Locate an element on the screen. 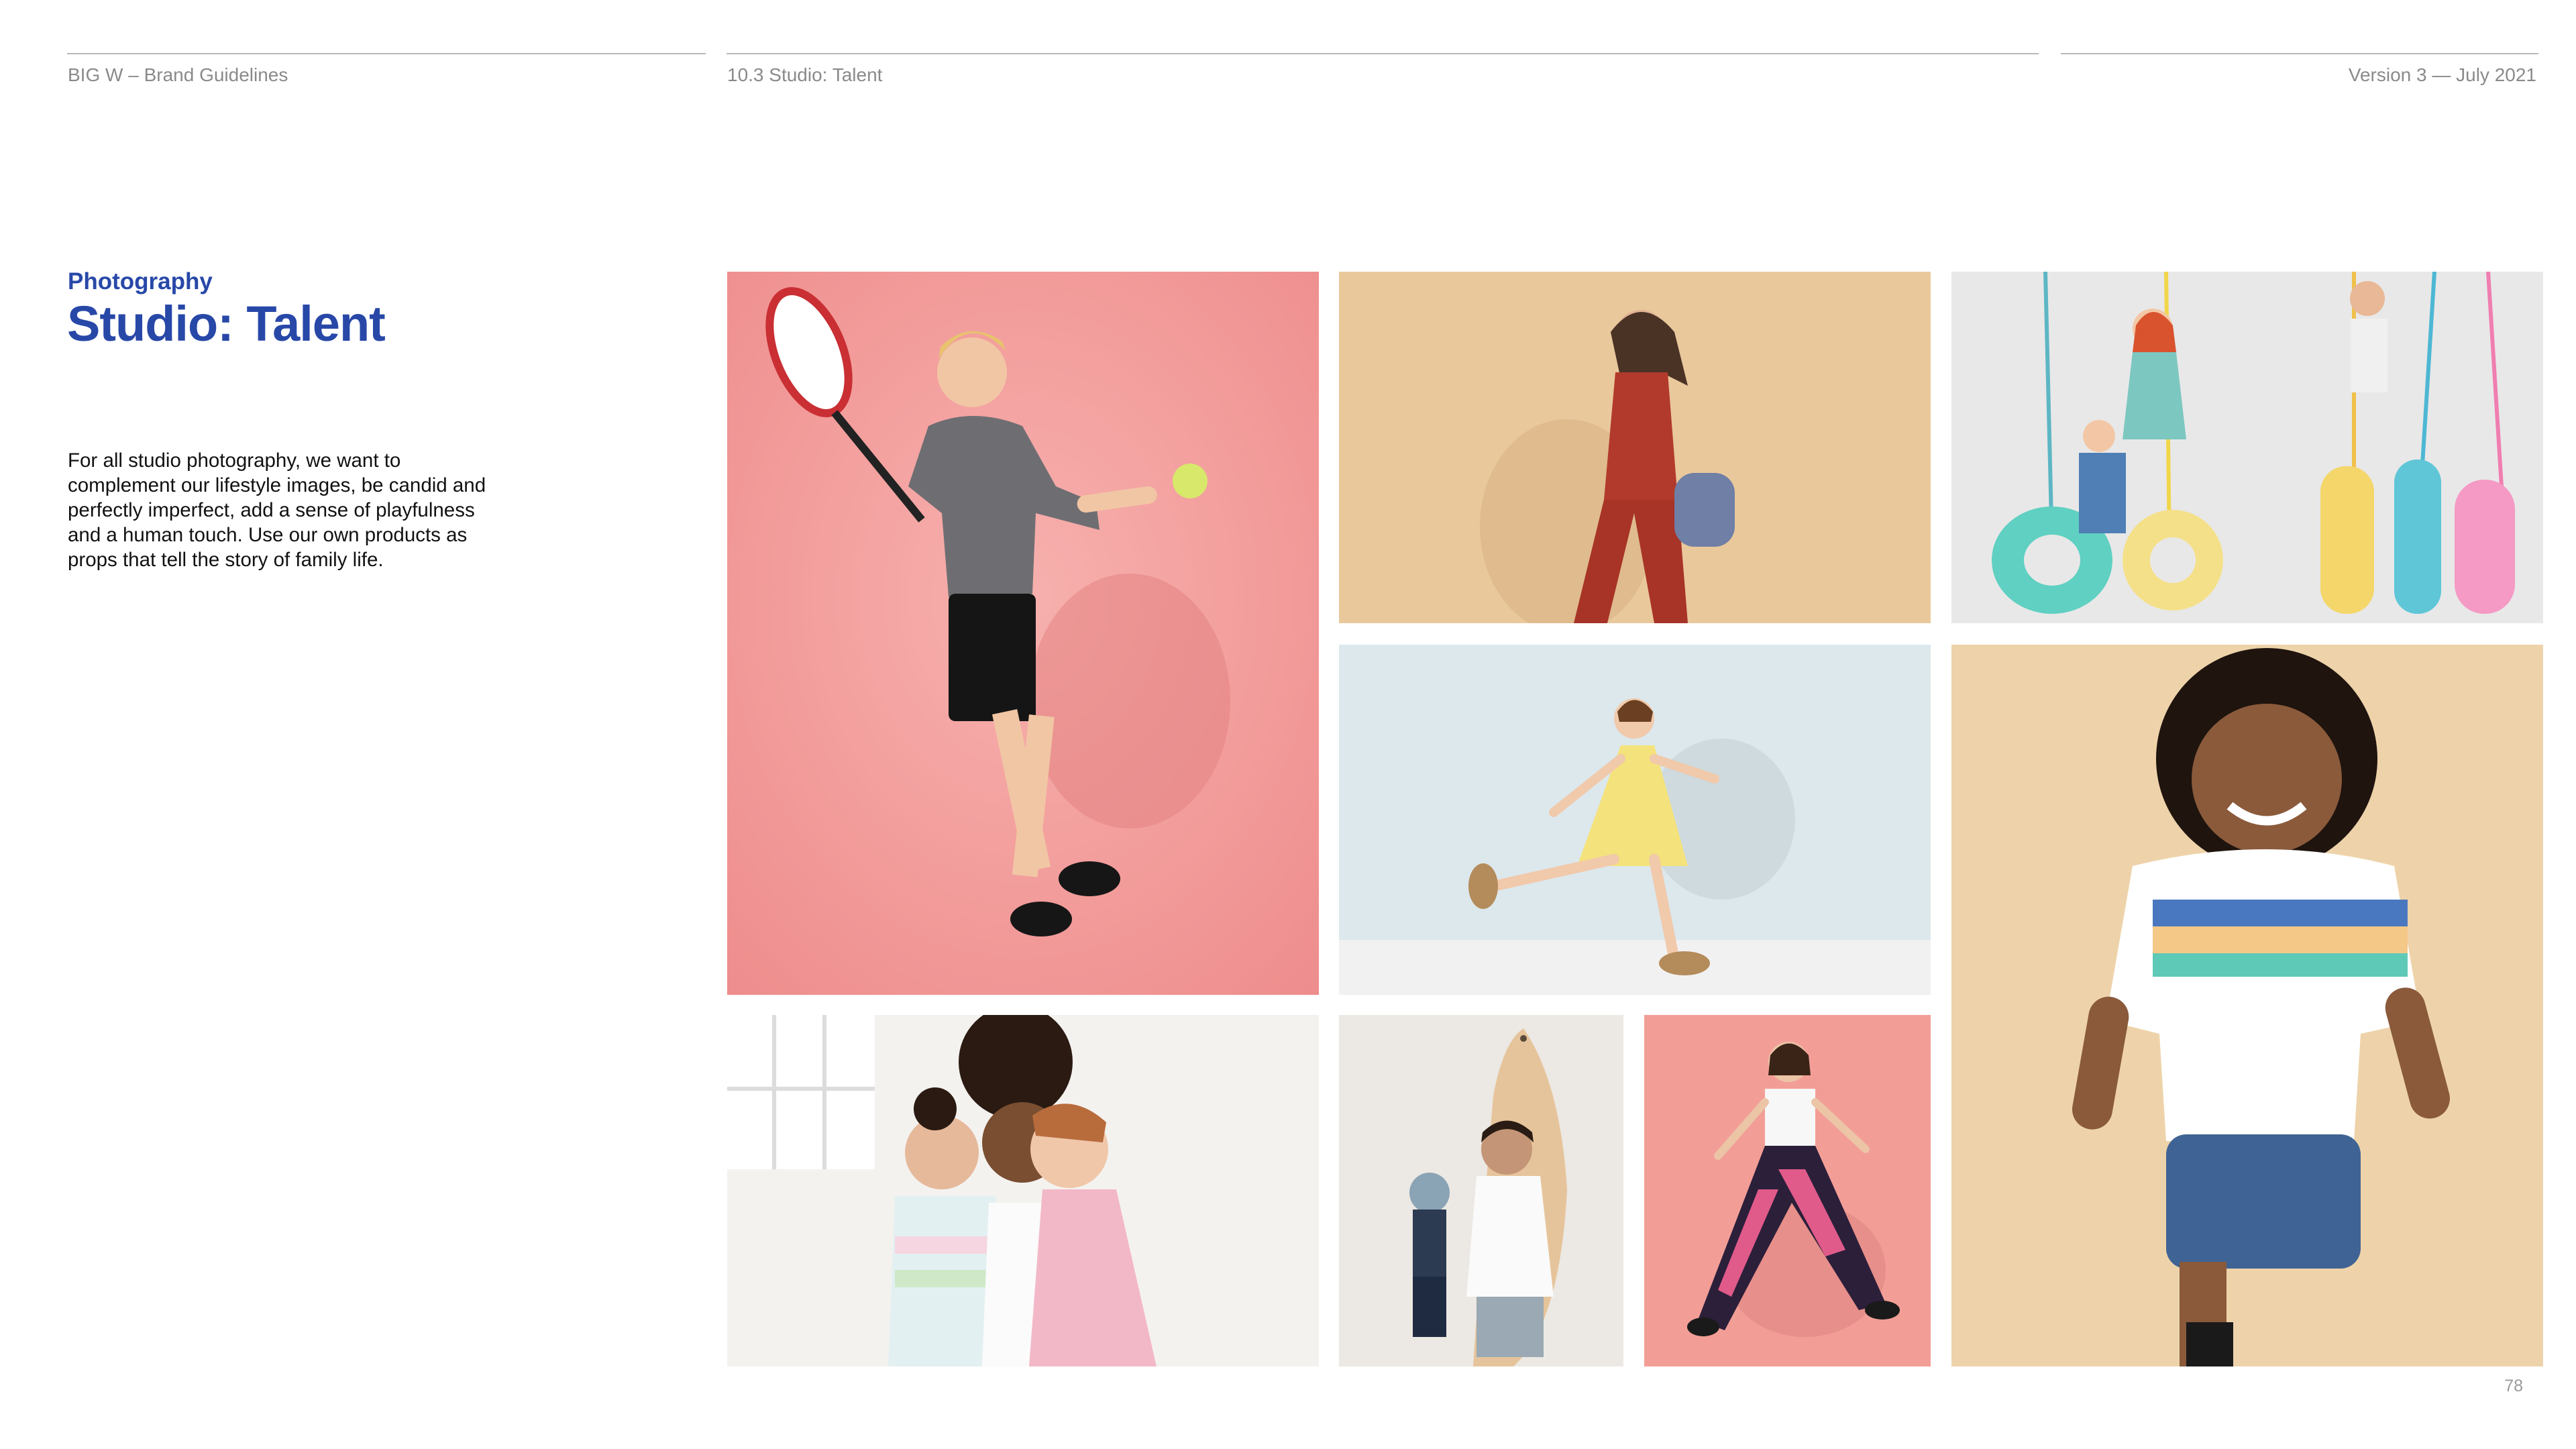 The height and width of the screenshot is (1449, 2576). photo-tyre-swings is located at coordinates (2247, 447).